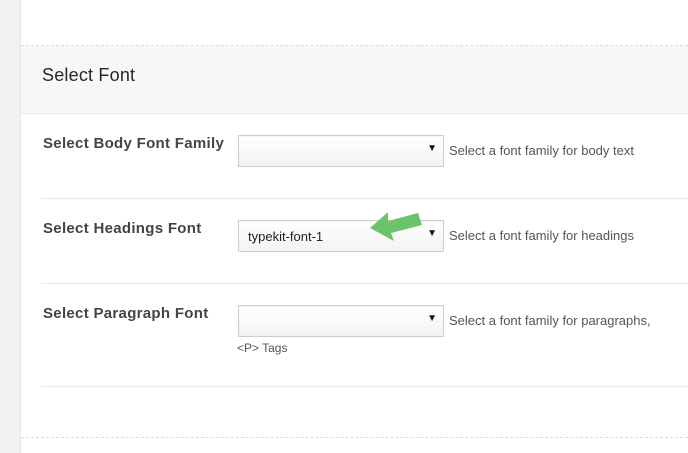 The width and height of the screenshot is (688, 453). I want to click on paragraph-font-description-tags: <P> Tags, so click(262, 348).